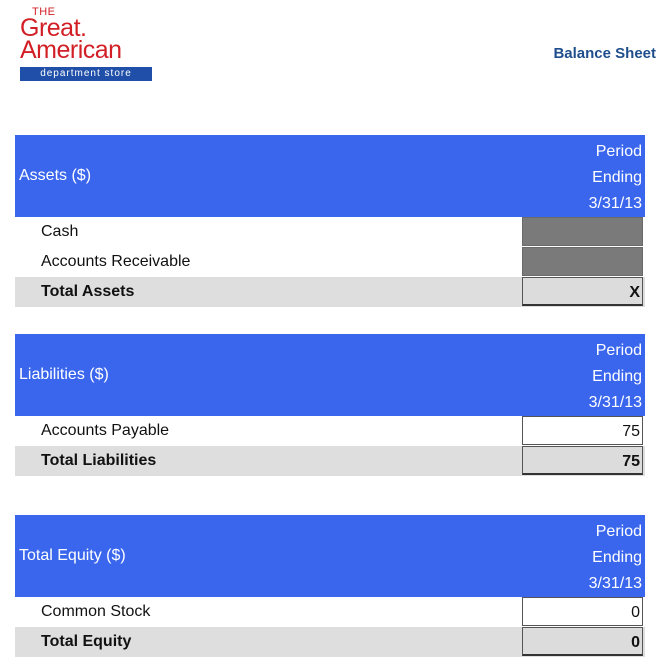 The image size is (658, 667). What do you see at coordinates (330, 556) in the screenshot?
I see `equity-header: Total Equity ($) Period Ending 3/31/13` at bounding box center [330, 556].